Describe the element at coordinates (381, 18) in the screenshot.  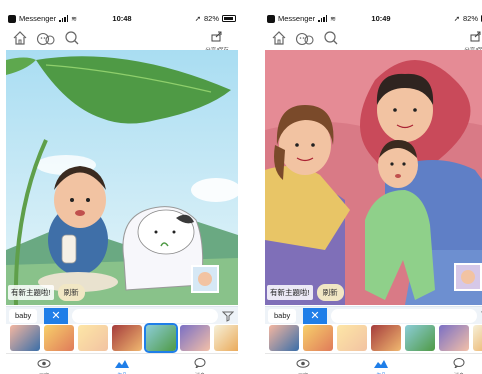
I see `status-time: 10:49` at that location.